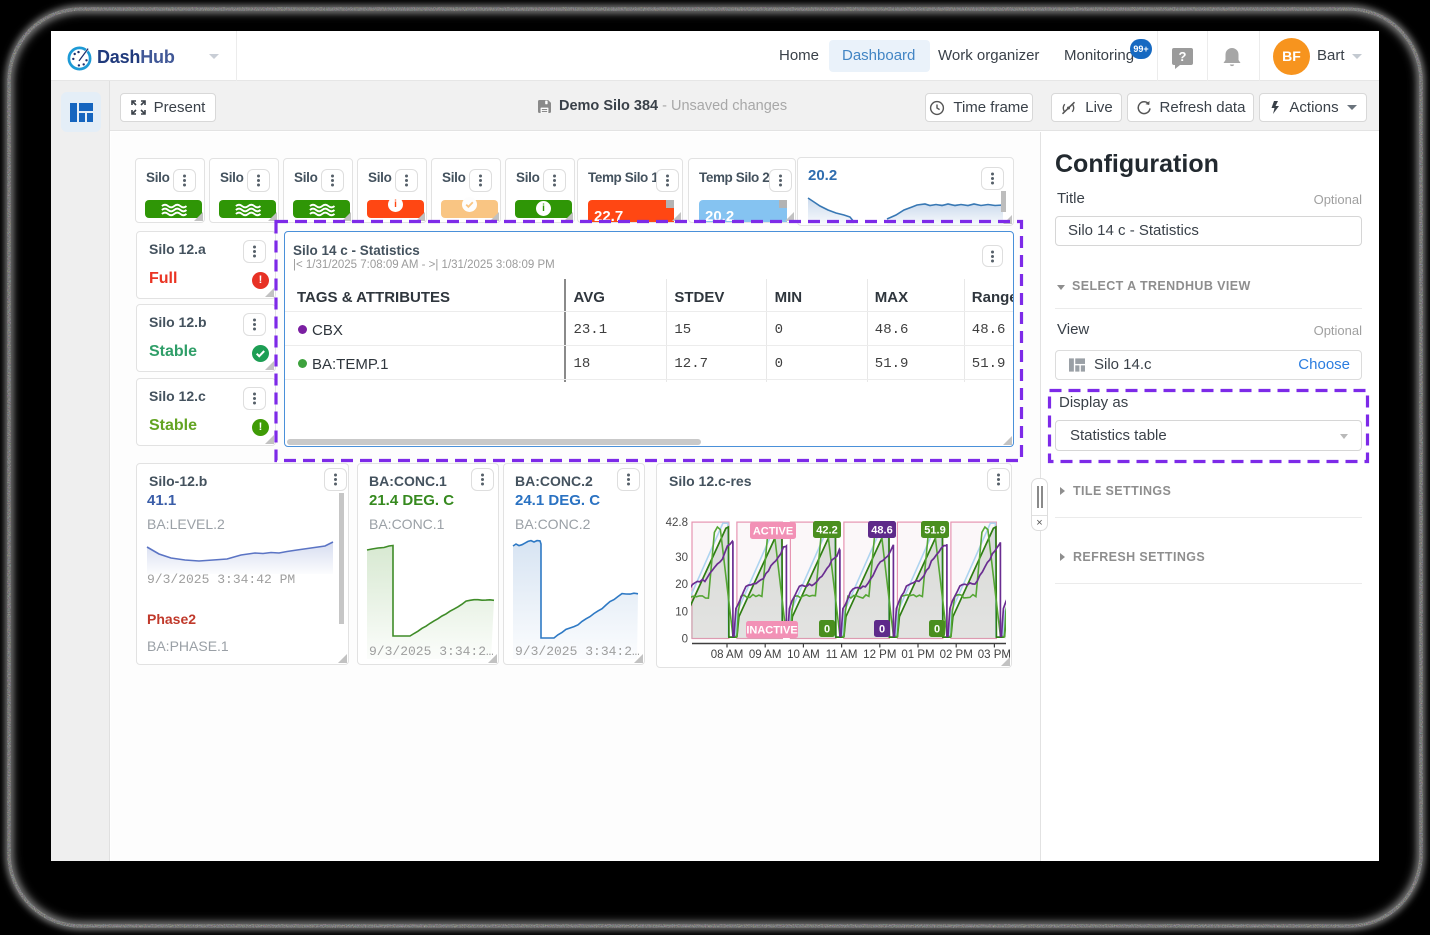 This screenshot has width=1430, height=935. I want to click on svg-text: 02 PM, so click(956, 655).